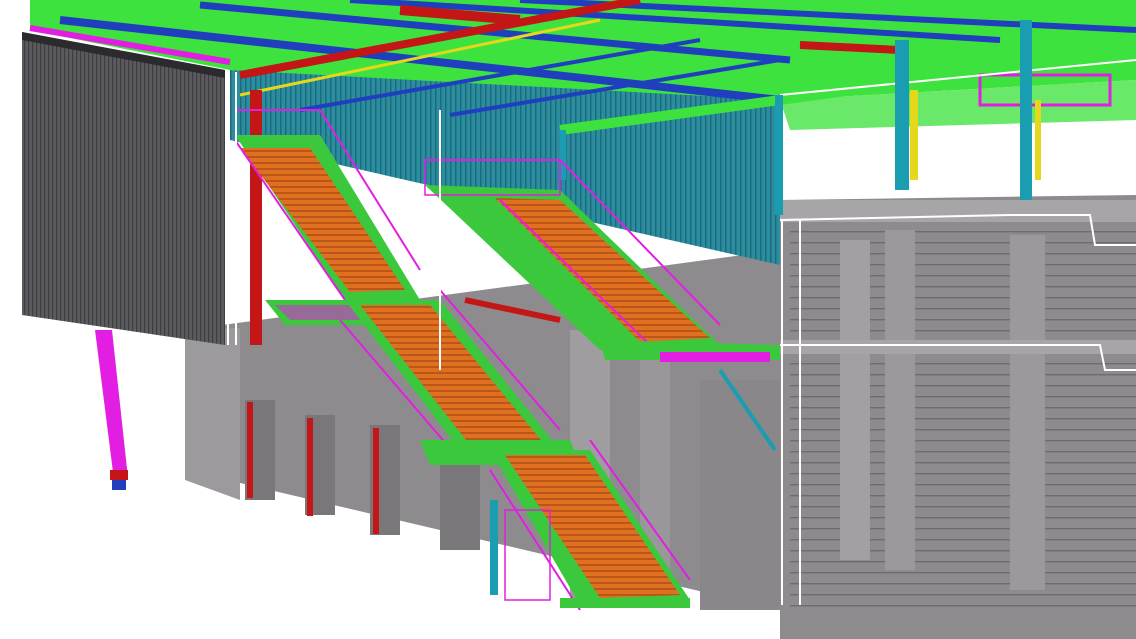  Describe the element at coordinates (123, 188) in the screenshot. I see `grey-cladding-wall` at that location.